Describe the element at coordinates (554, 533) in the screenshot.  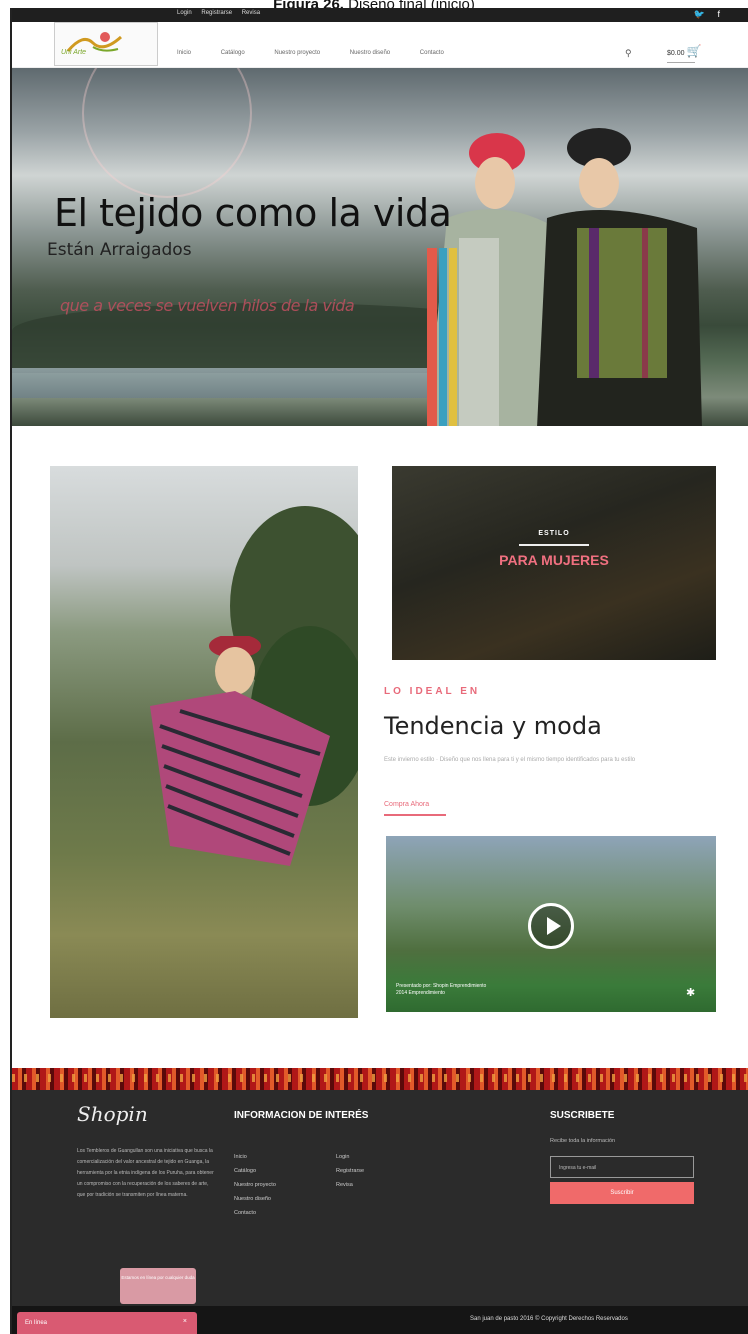
I see `style-card-kicker: ESTILO` at that location.